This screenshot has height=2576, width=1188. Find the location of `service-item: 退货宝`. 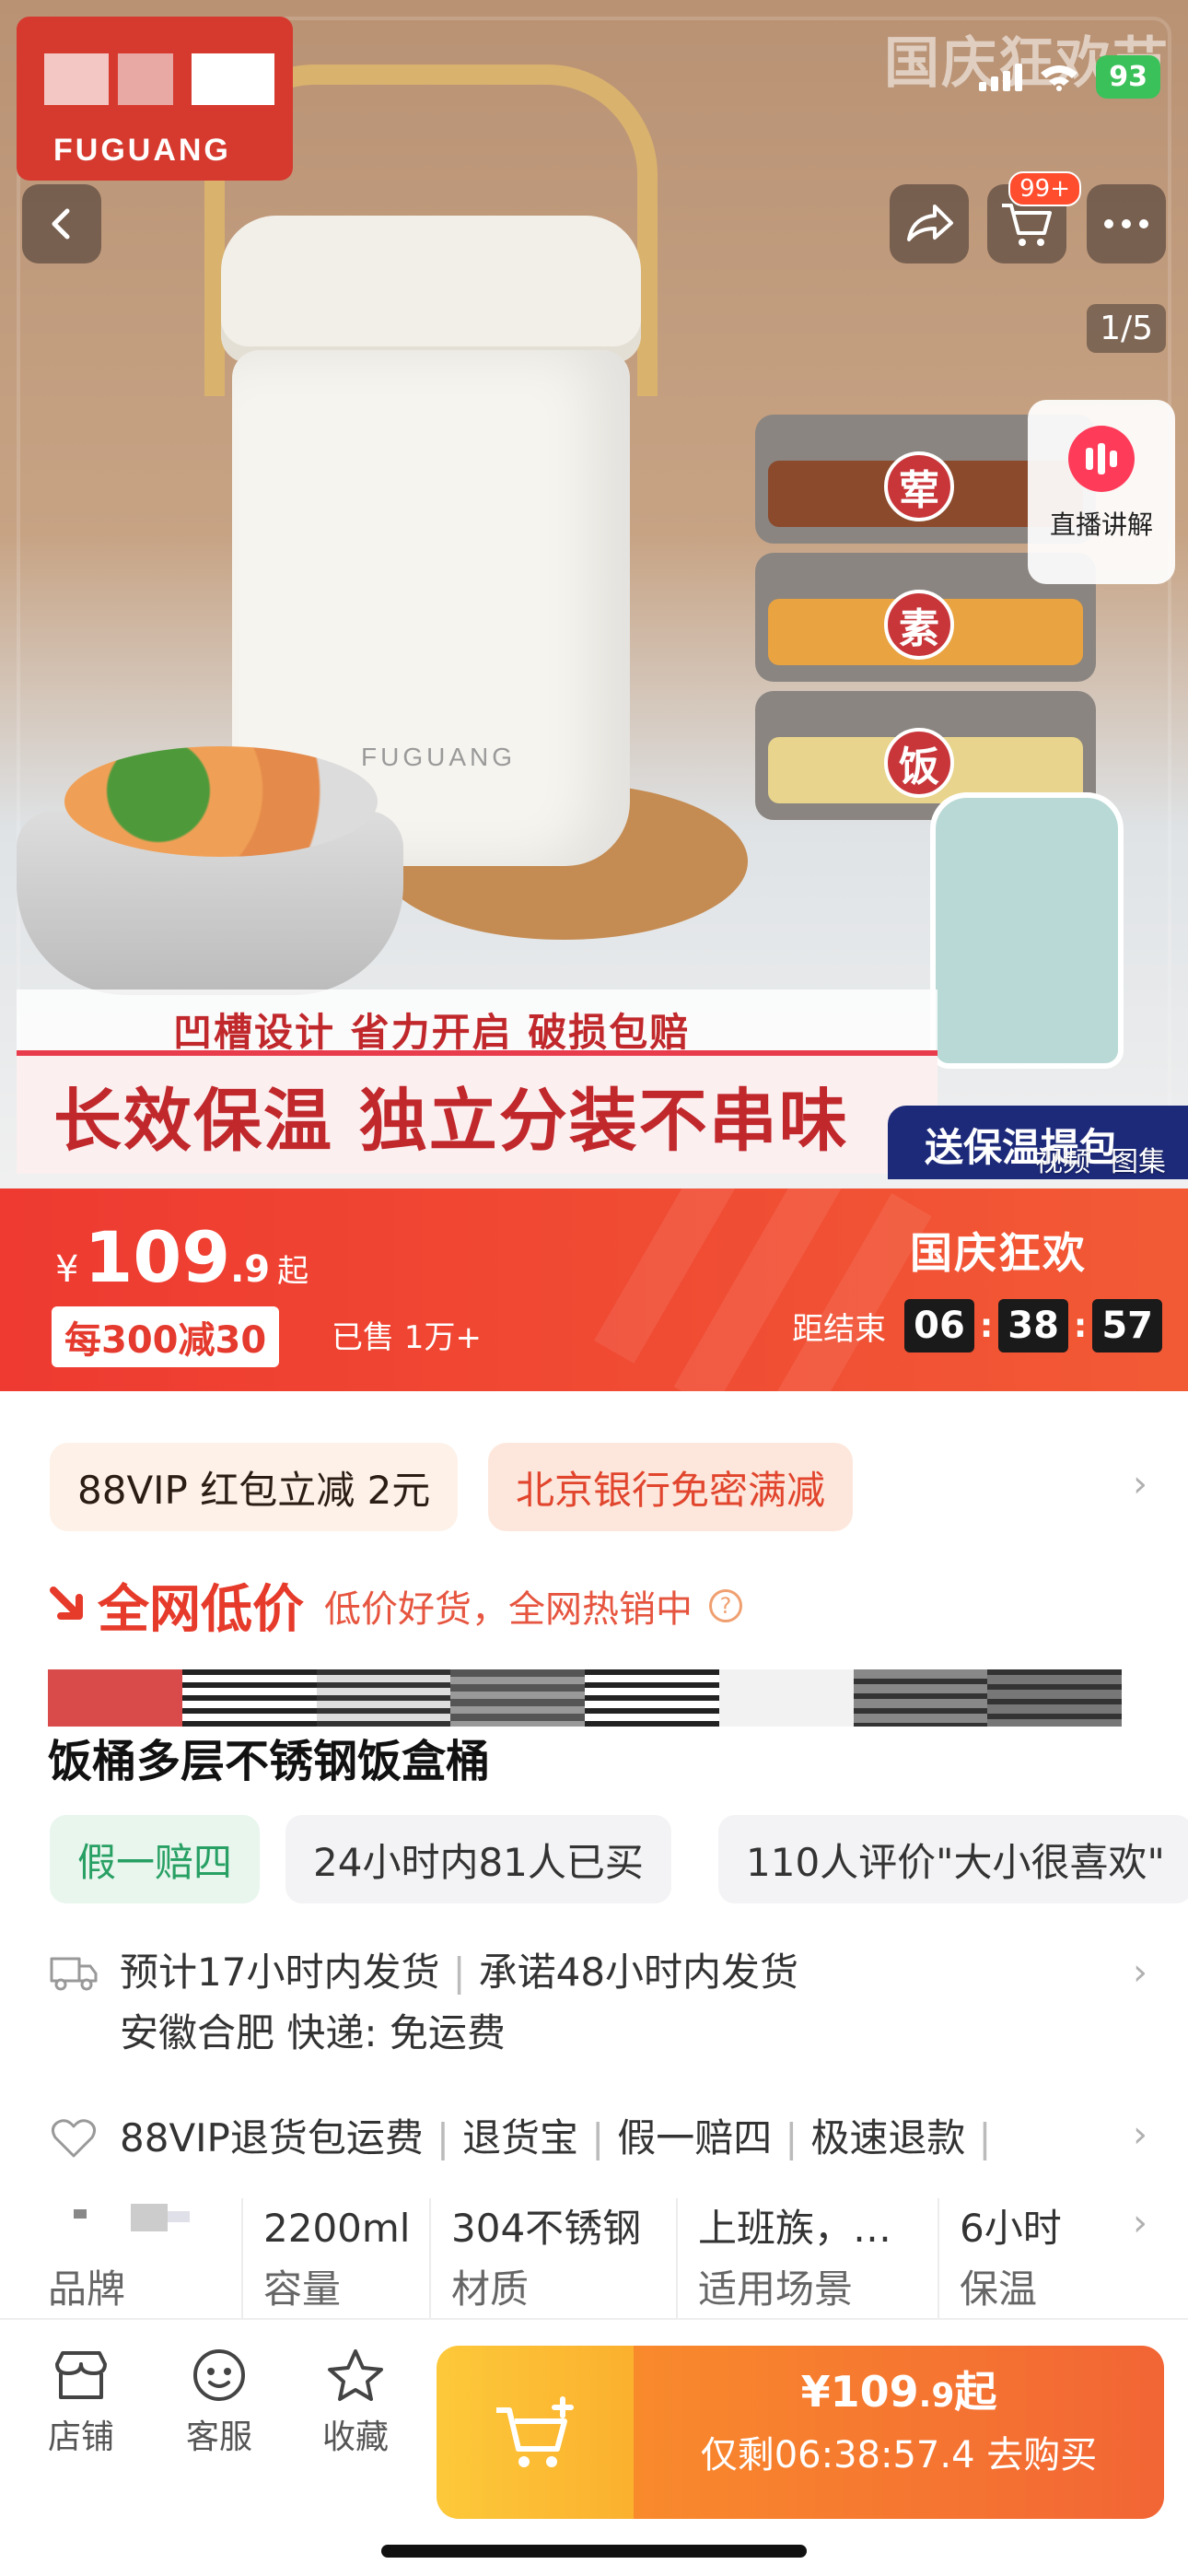

service-item: 退货宝 is located at coordinates (521, 2137).